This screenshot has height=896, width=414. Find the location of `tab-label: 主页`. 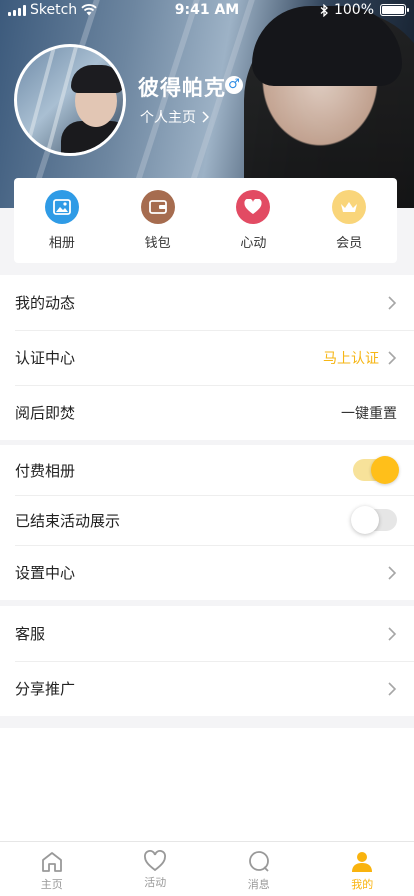

tab-label: 主页 is located at coordinates (51, 884).